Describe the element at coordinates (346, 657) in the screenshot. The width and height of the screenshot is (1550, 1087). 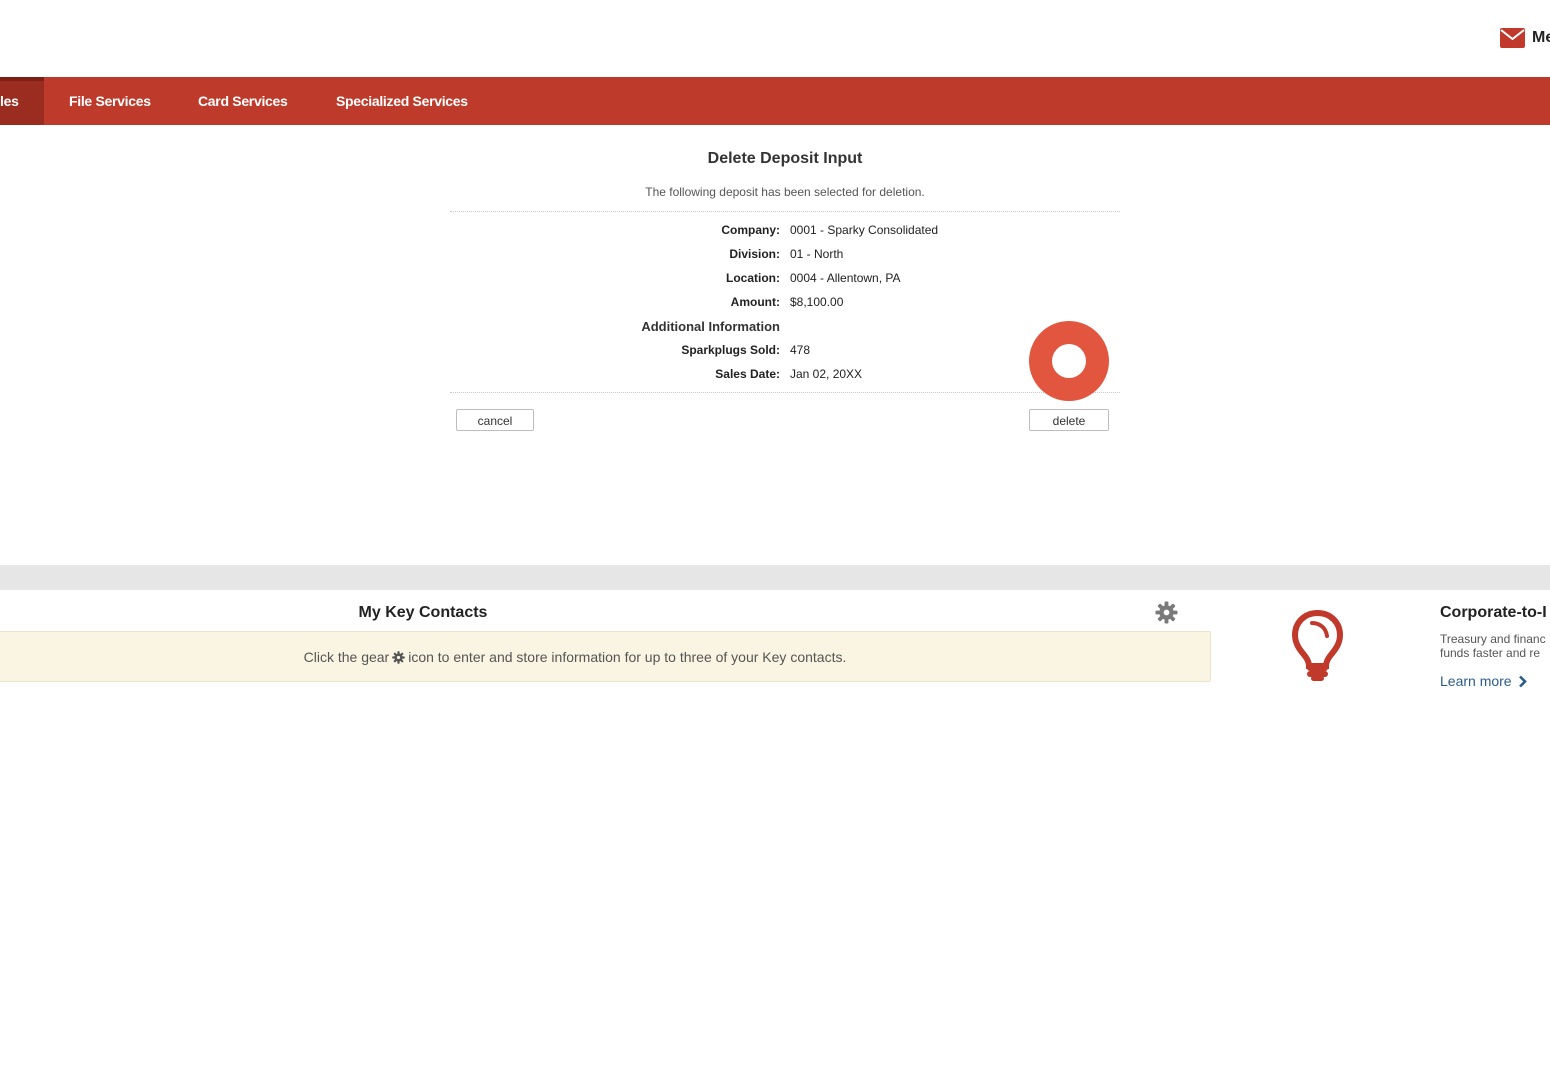
I see `notice-text-start: Click the gear` at that location.